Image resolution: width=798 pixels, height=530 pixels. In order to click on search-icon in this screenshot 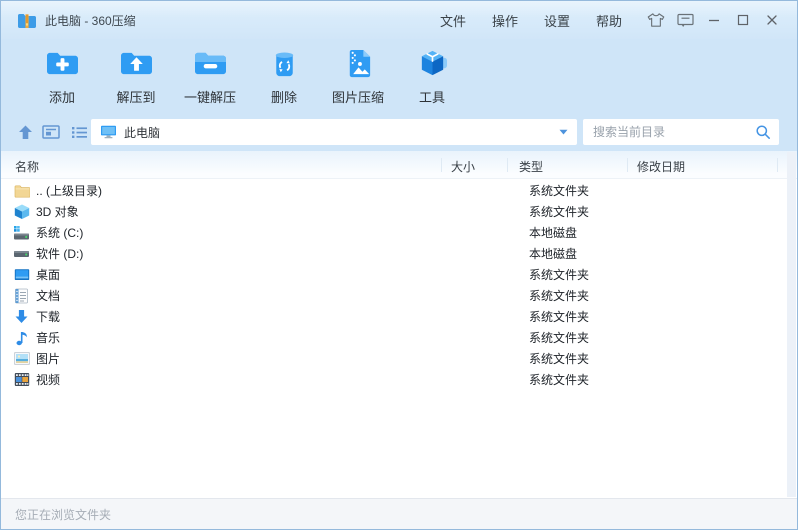, I will do `click(763, 132)`.